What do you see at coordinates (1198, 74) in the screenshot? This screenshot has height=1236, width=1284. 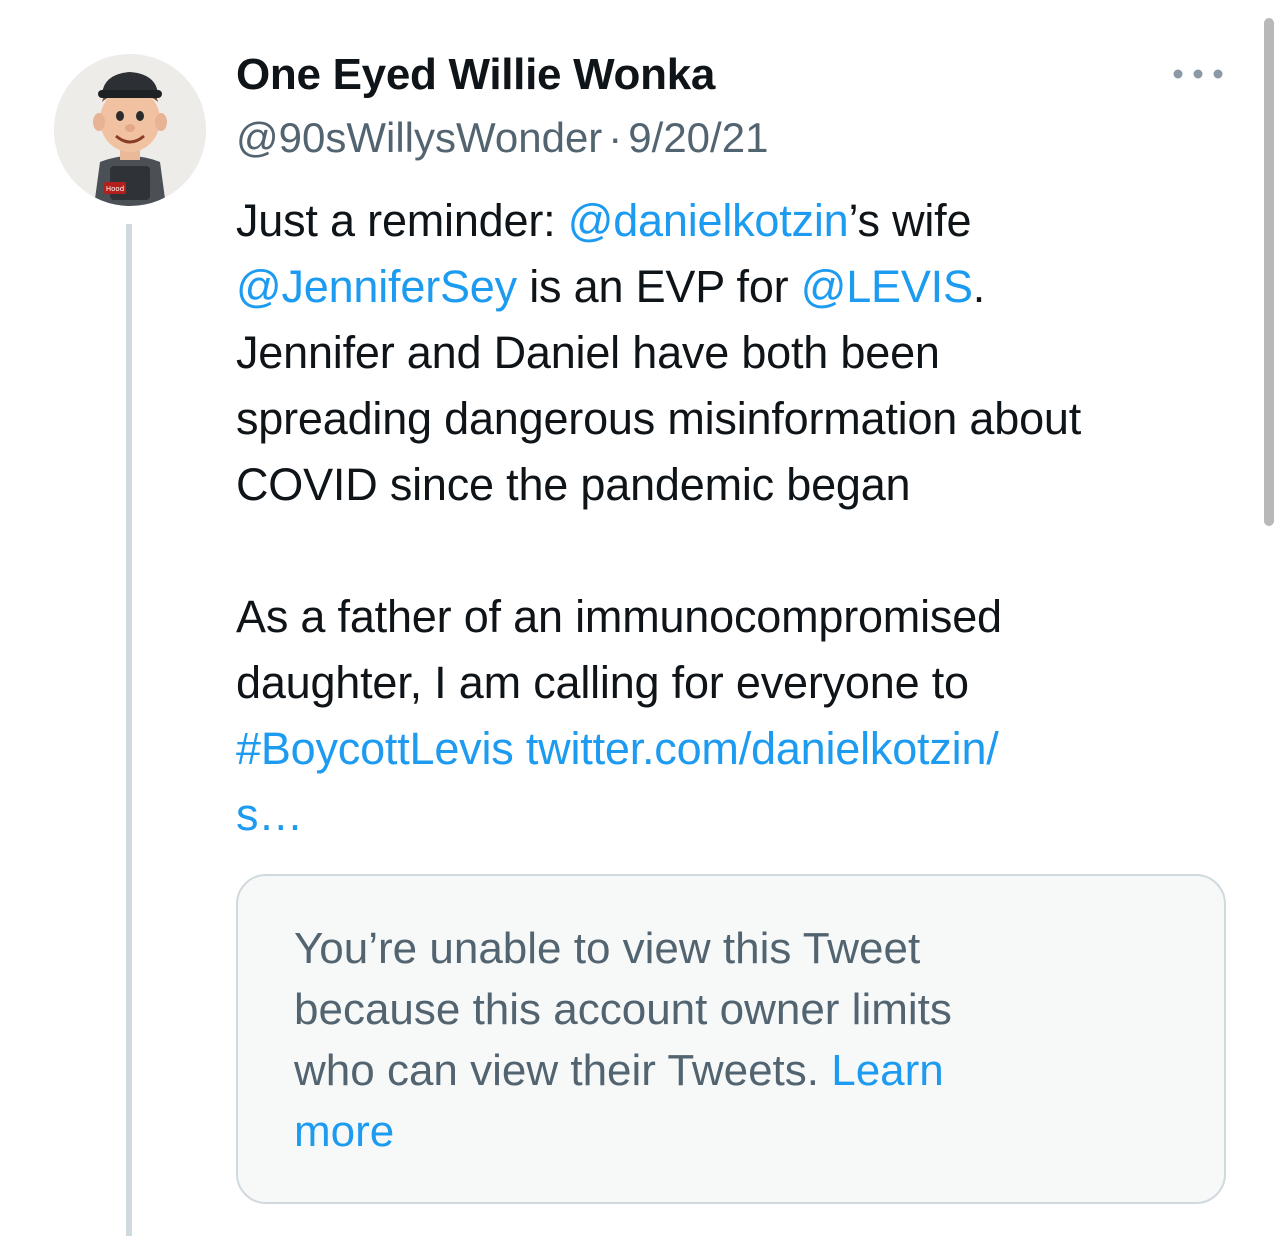 I see `more-horizontal-icon` at bounding box center [1198, 74].